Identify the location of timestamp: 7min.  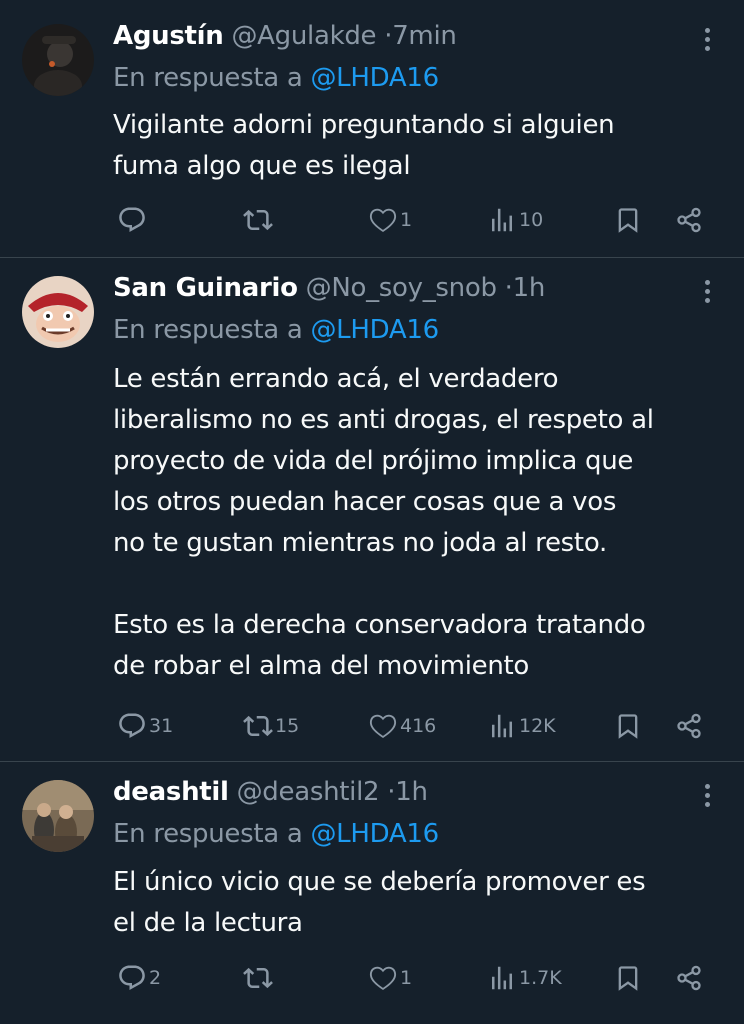
(424, 36).